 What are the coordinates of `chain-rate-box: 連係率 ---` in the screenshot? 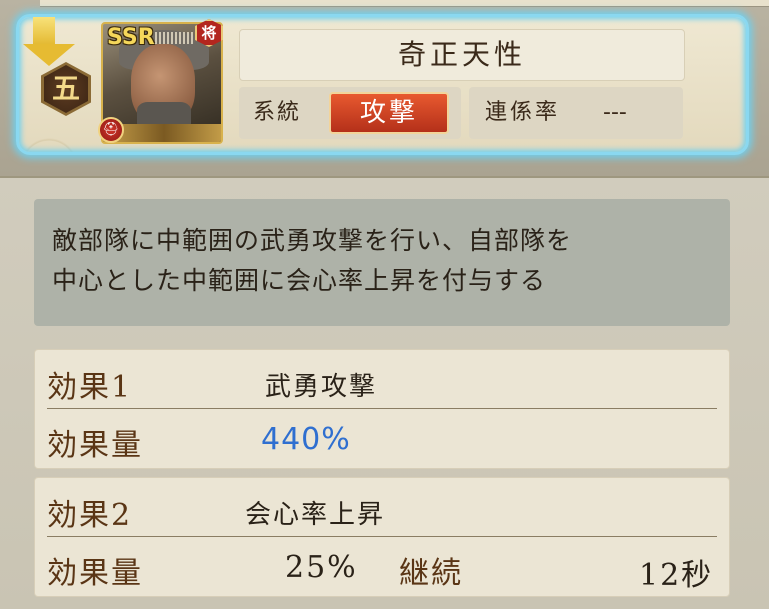 It's located at (576, 113).